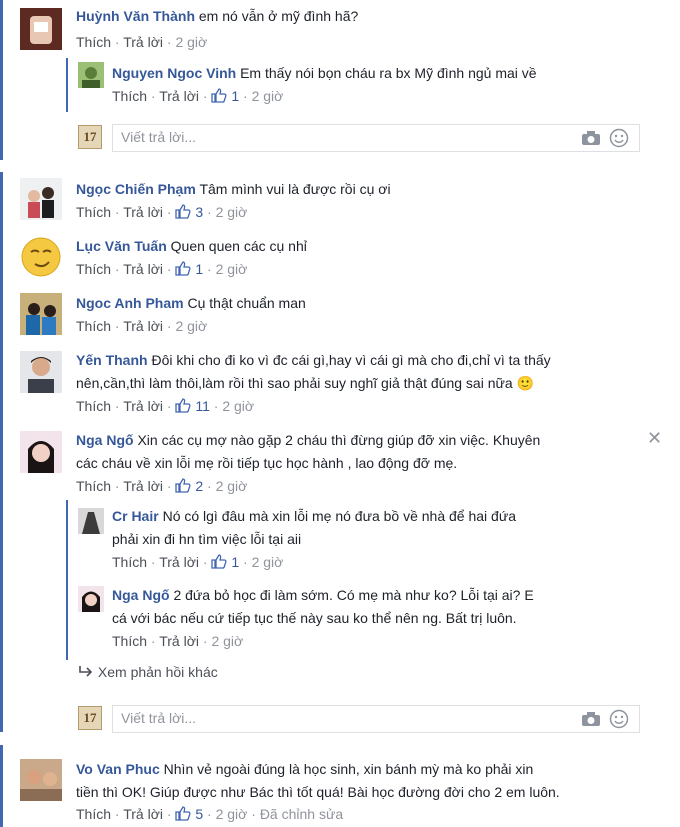 The image size is (680, 827). Describe the element at coordinates (301, 814) in the screenshot. I see `edited-label: Đã chỉnh sửa` at that location.